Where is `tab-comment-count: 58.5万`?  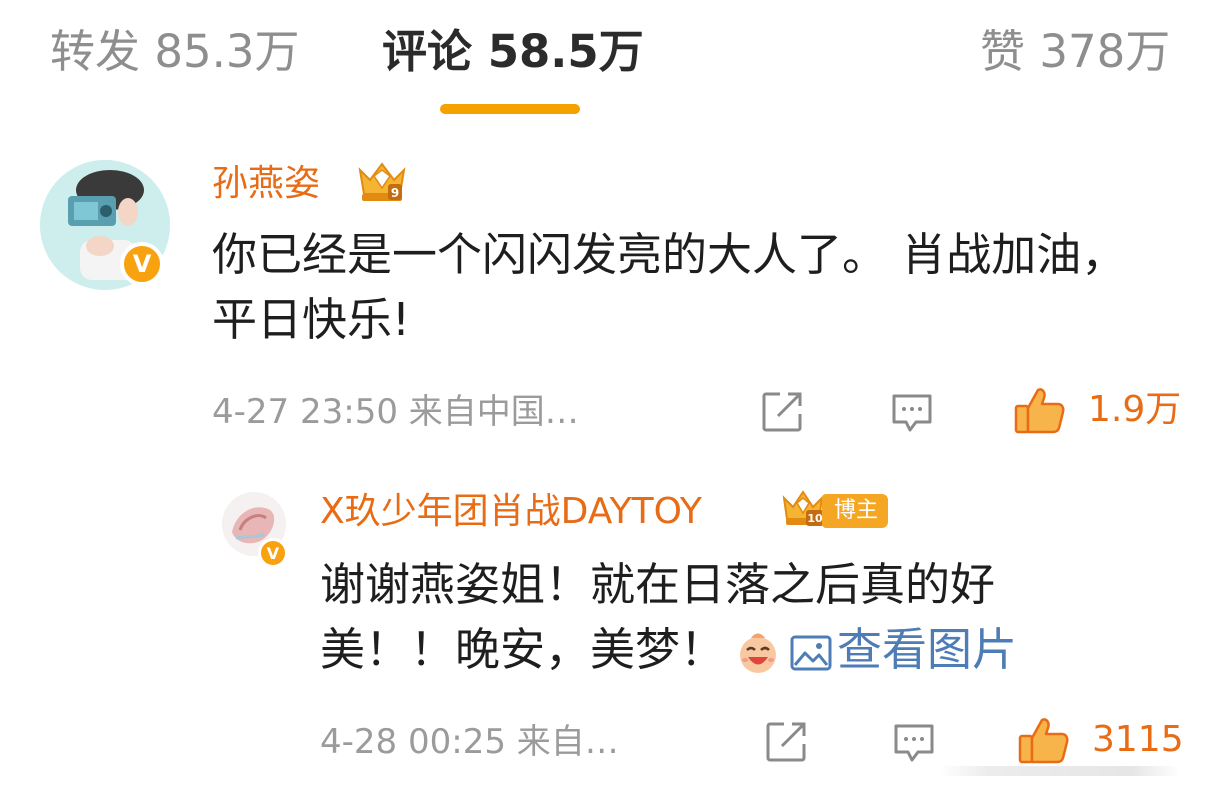 tab-comment-count: 58.5万 is located at coordinates (565, 51).